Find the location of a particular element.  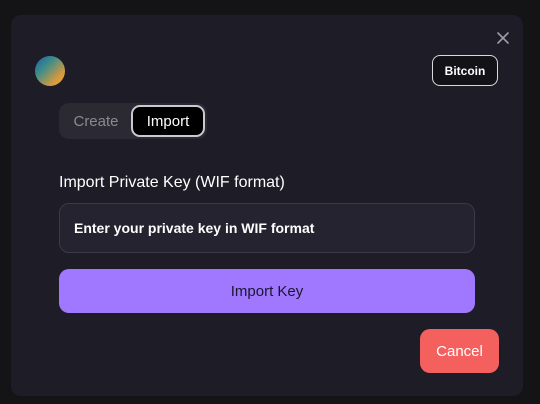

tab-import-label: Import is located at coordinates (168, 121).